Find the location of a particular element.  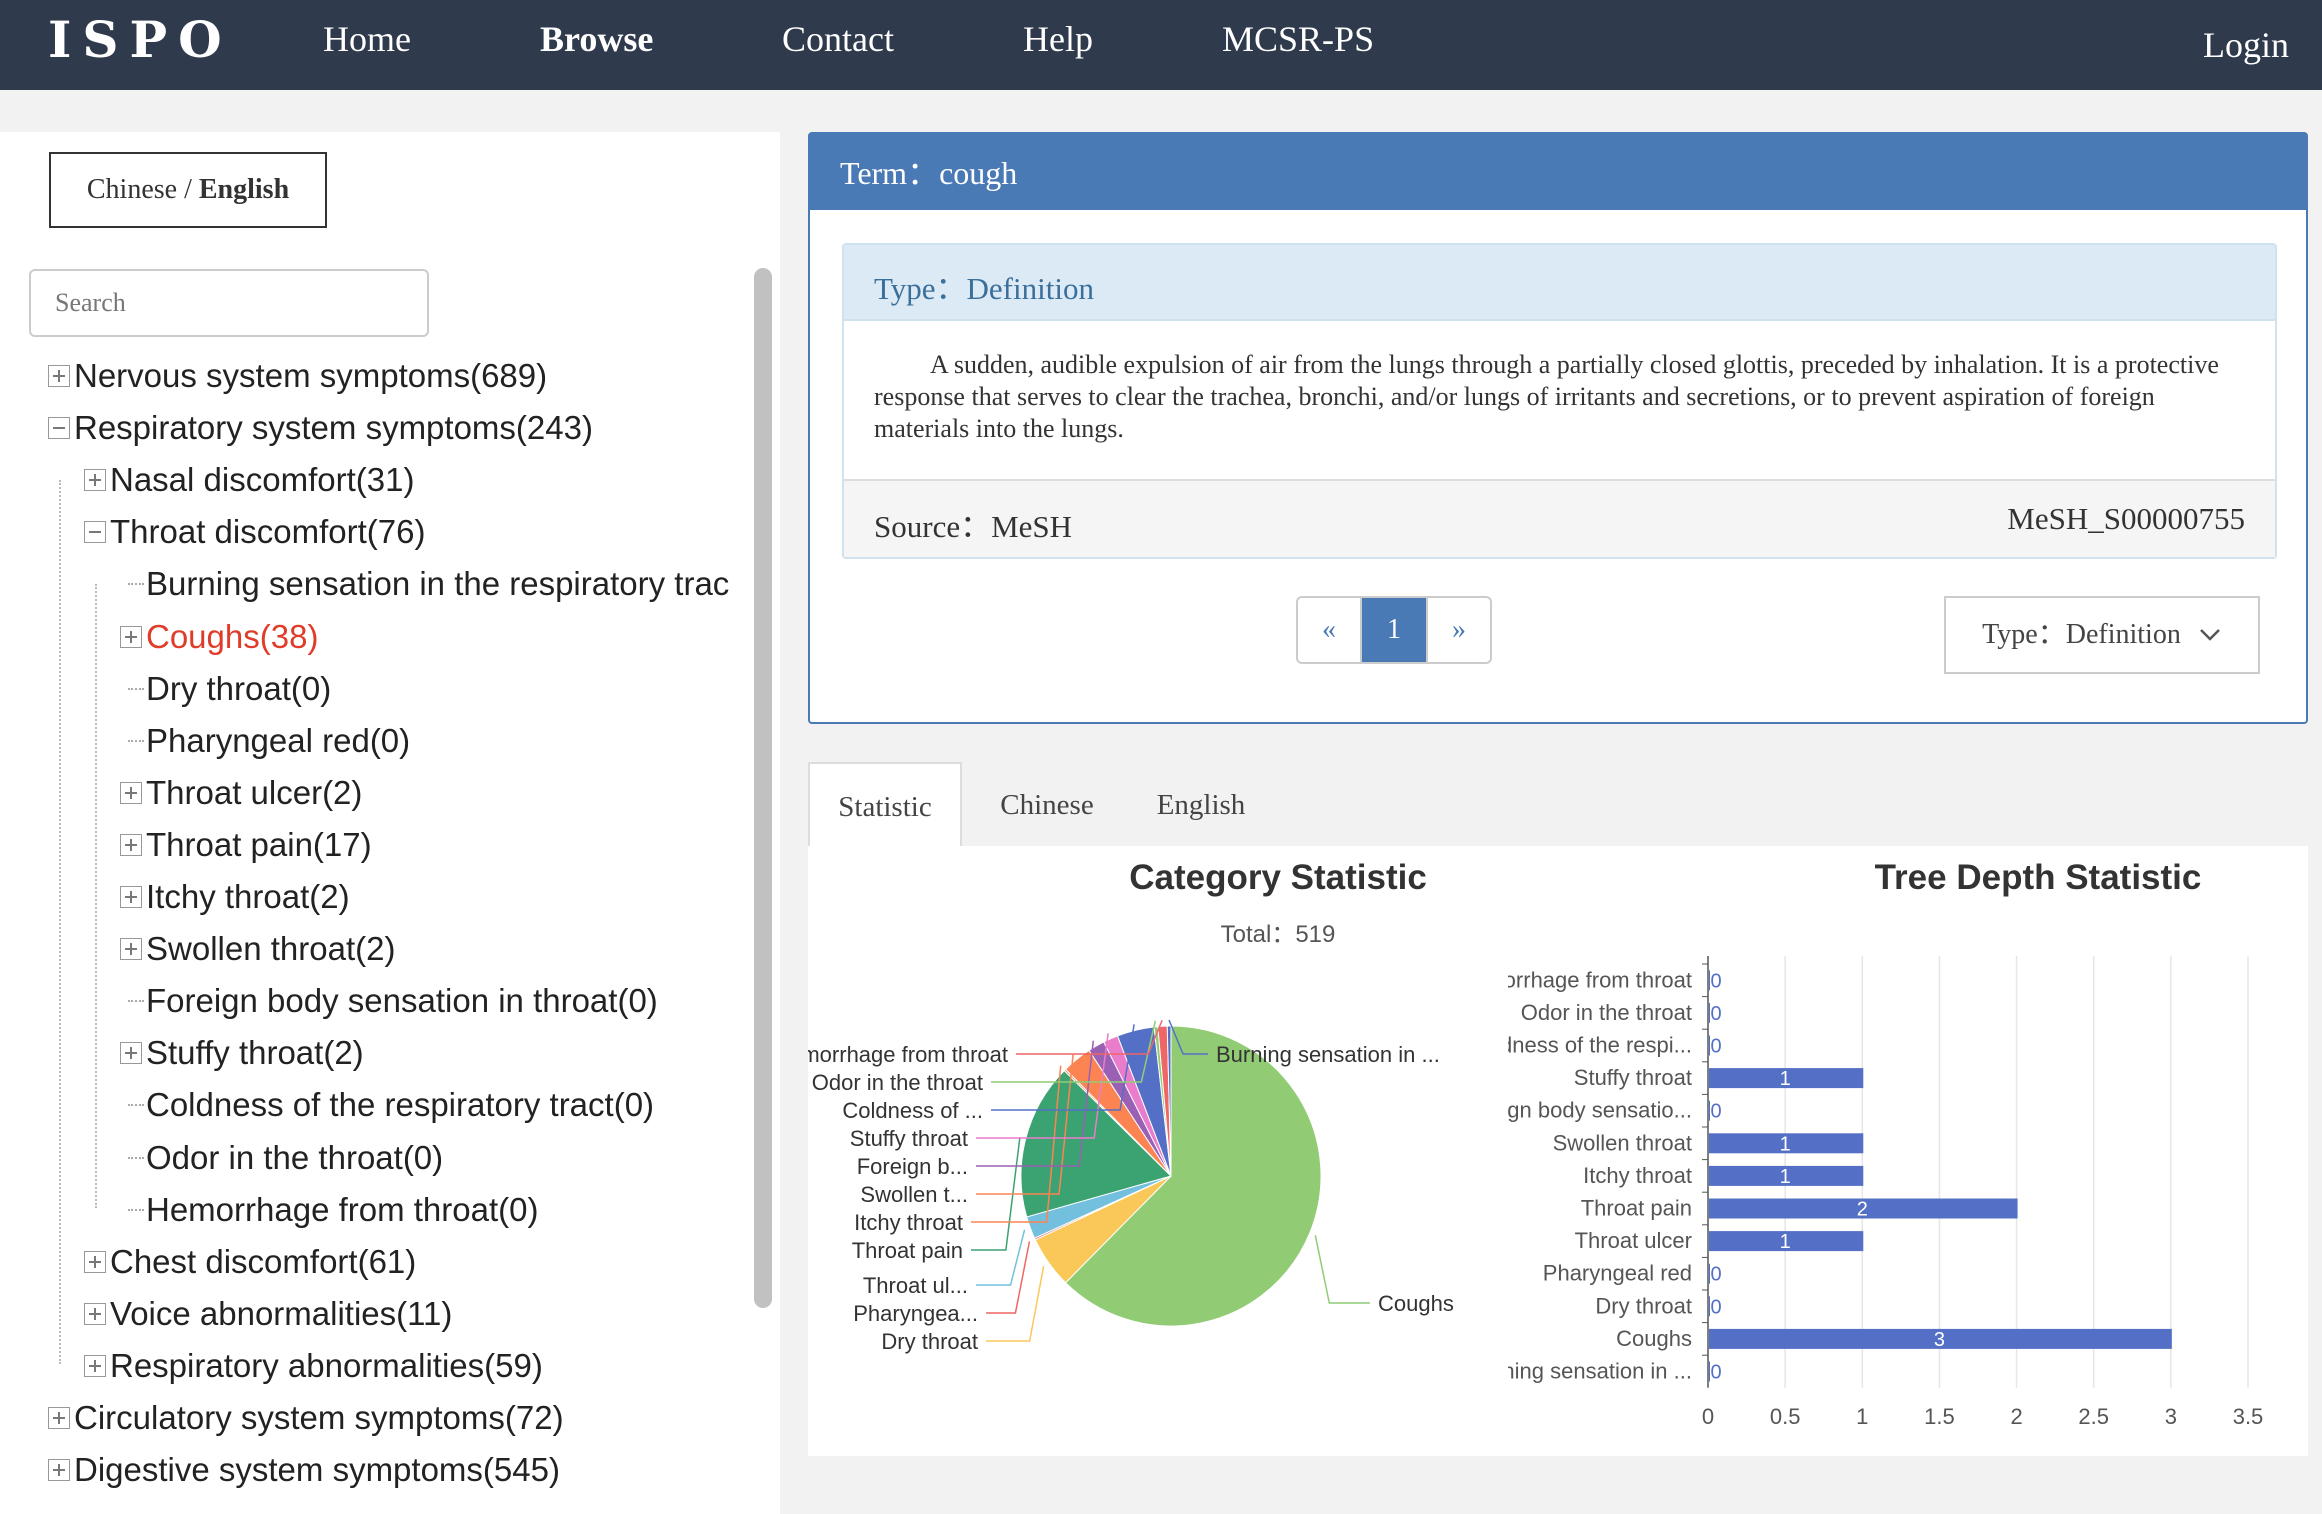

tree-node: Circulatory system symptoms(72) is located at coordinates (306, 1418).